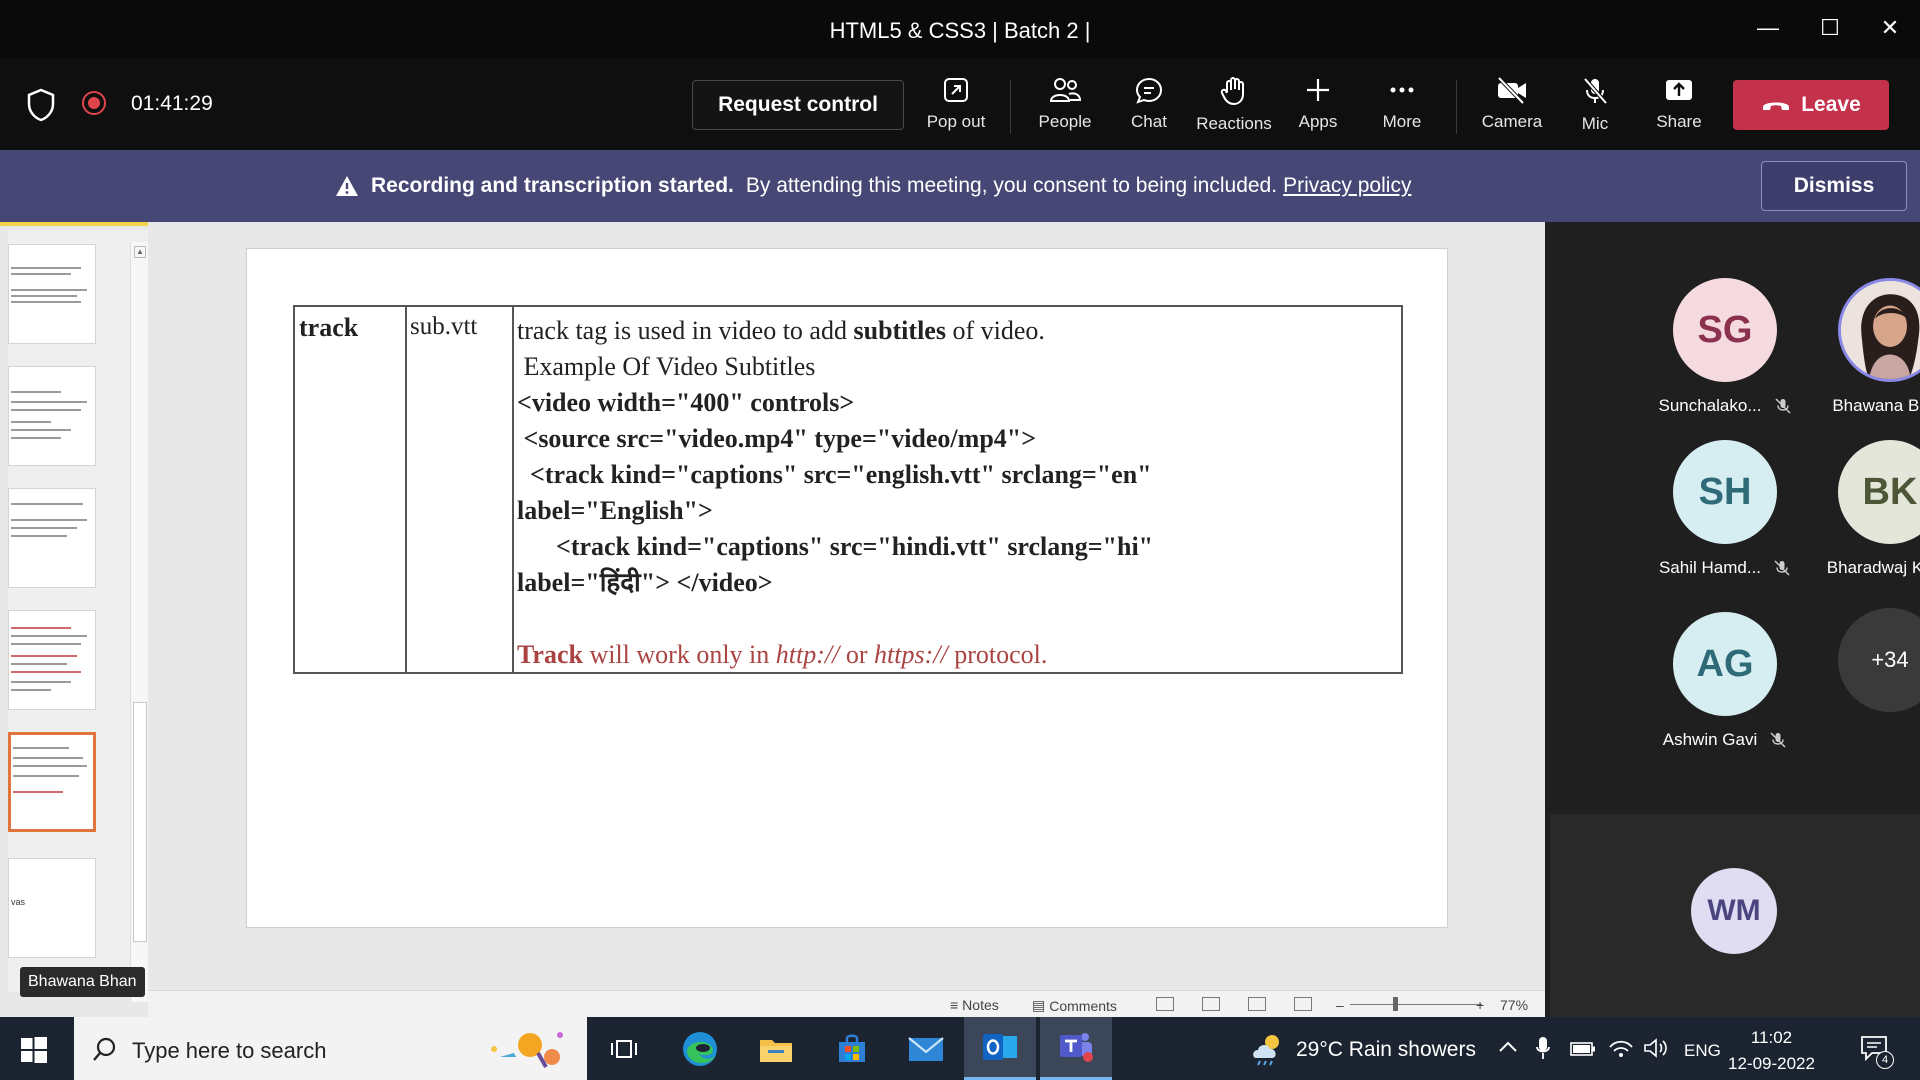  Describe the element at coordinates (52, 782) in the screenshot. I see `slide-thumbnail-active` at that location.